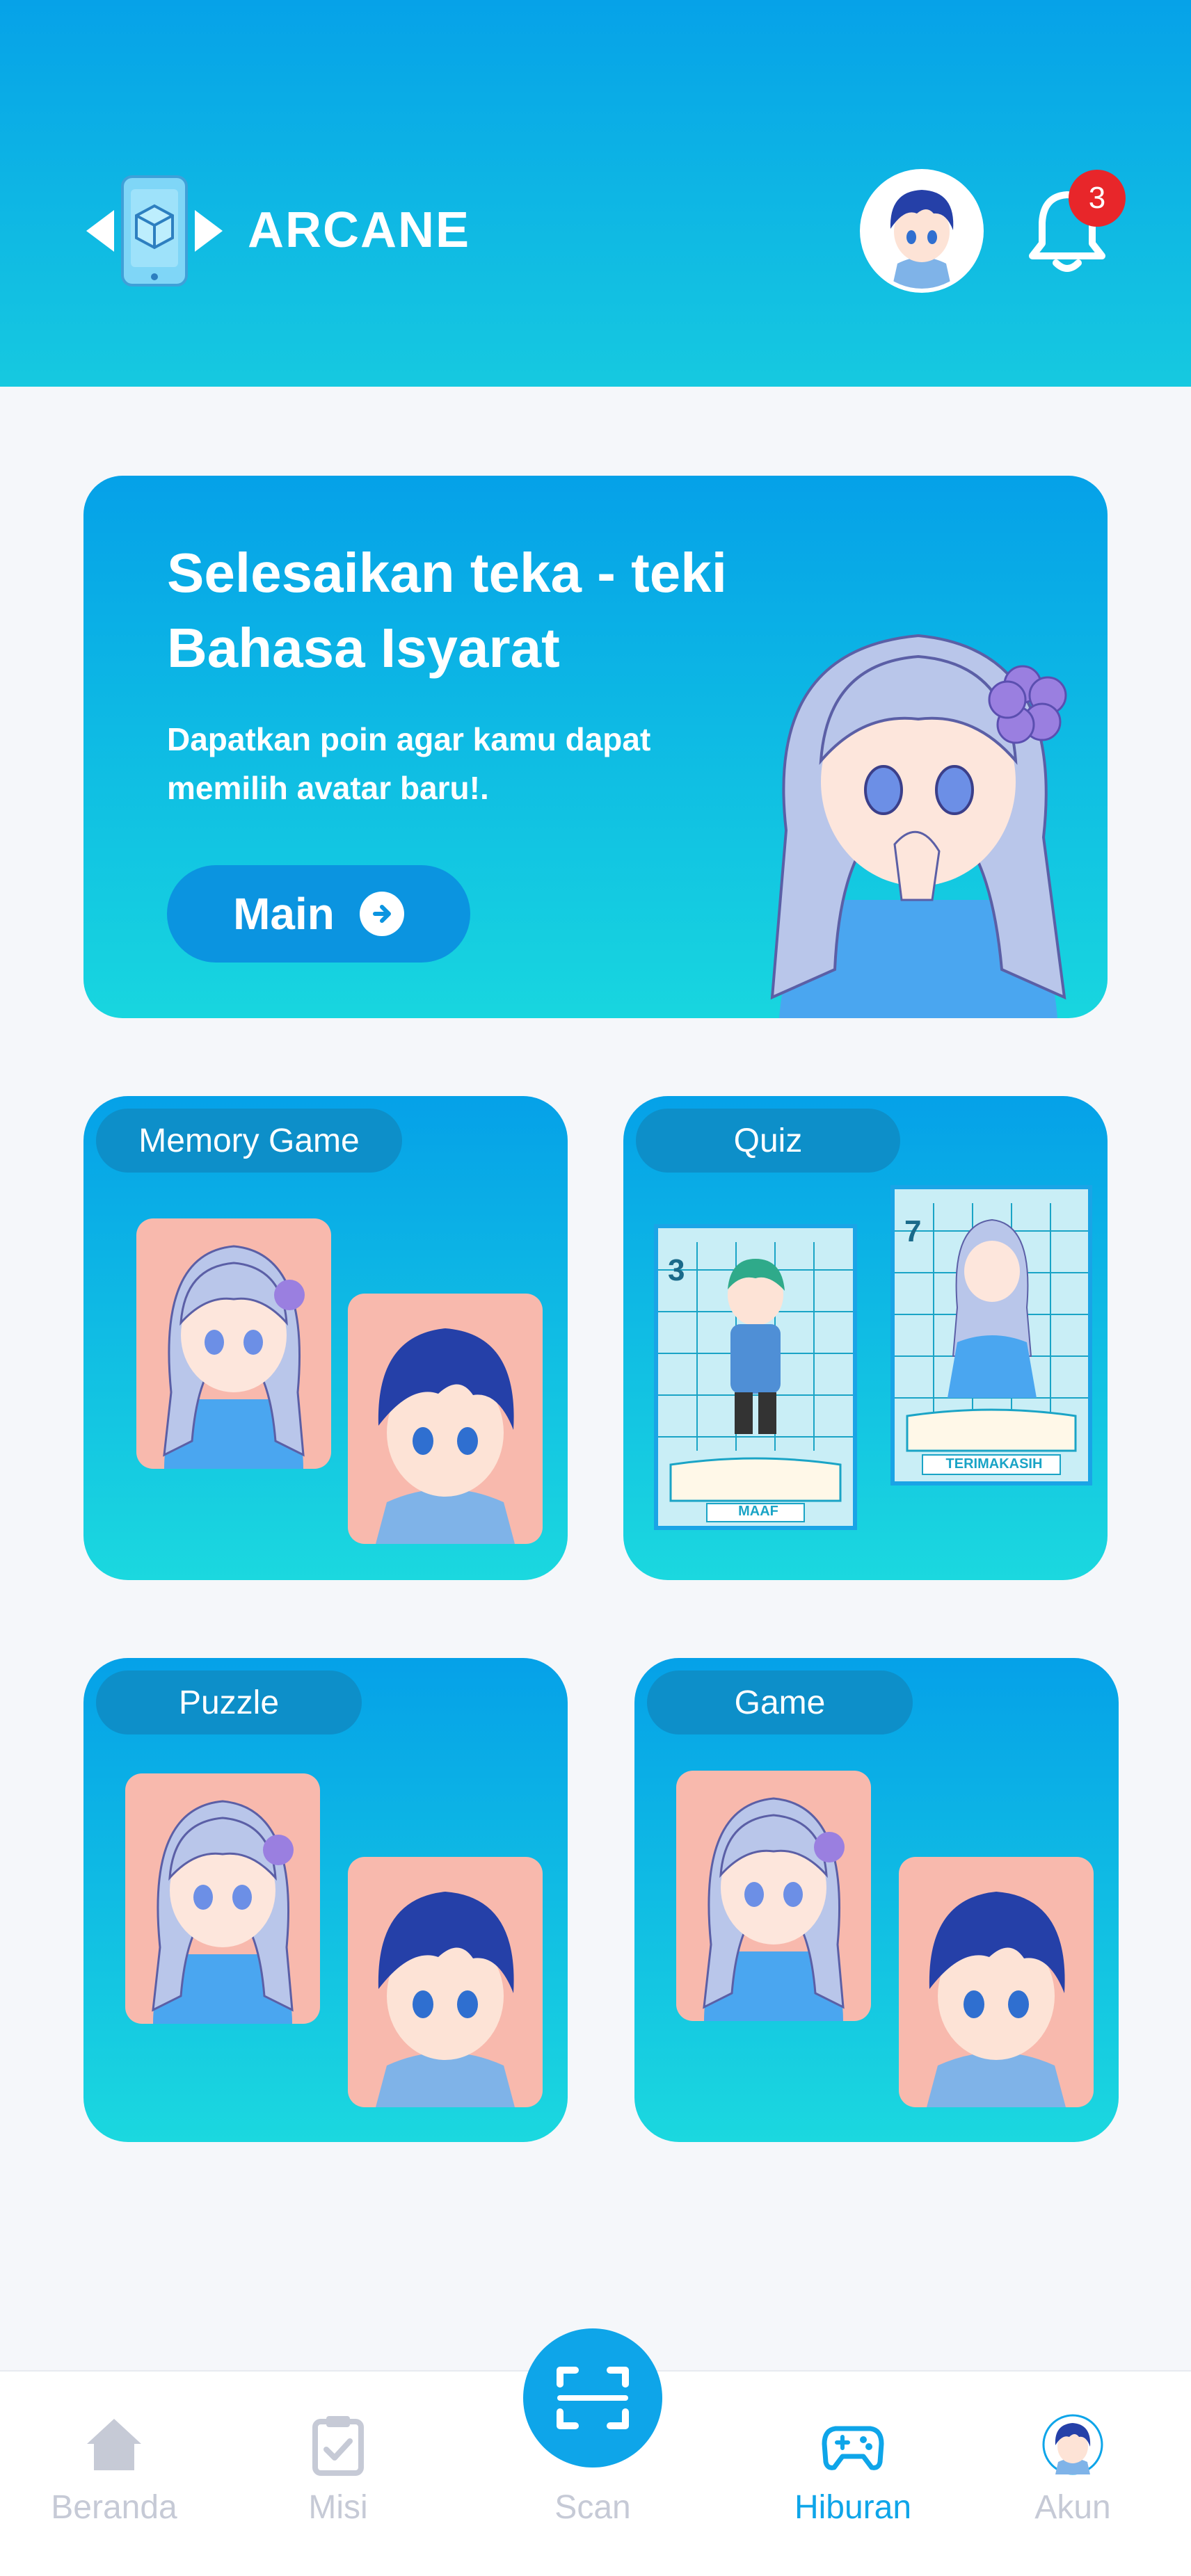 This screenshot has height=2576, width=1191. Describe the element at coordinates (114, 2444) in the screenshot. I see `home-icon` at that location.